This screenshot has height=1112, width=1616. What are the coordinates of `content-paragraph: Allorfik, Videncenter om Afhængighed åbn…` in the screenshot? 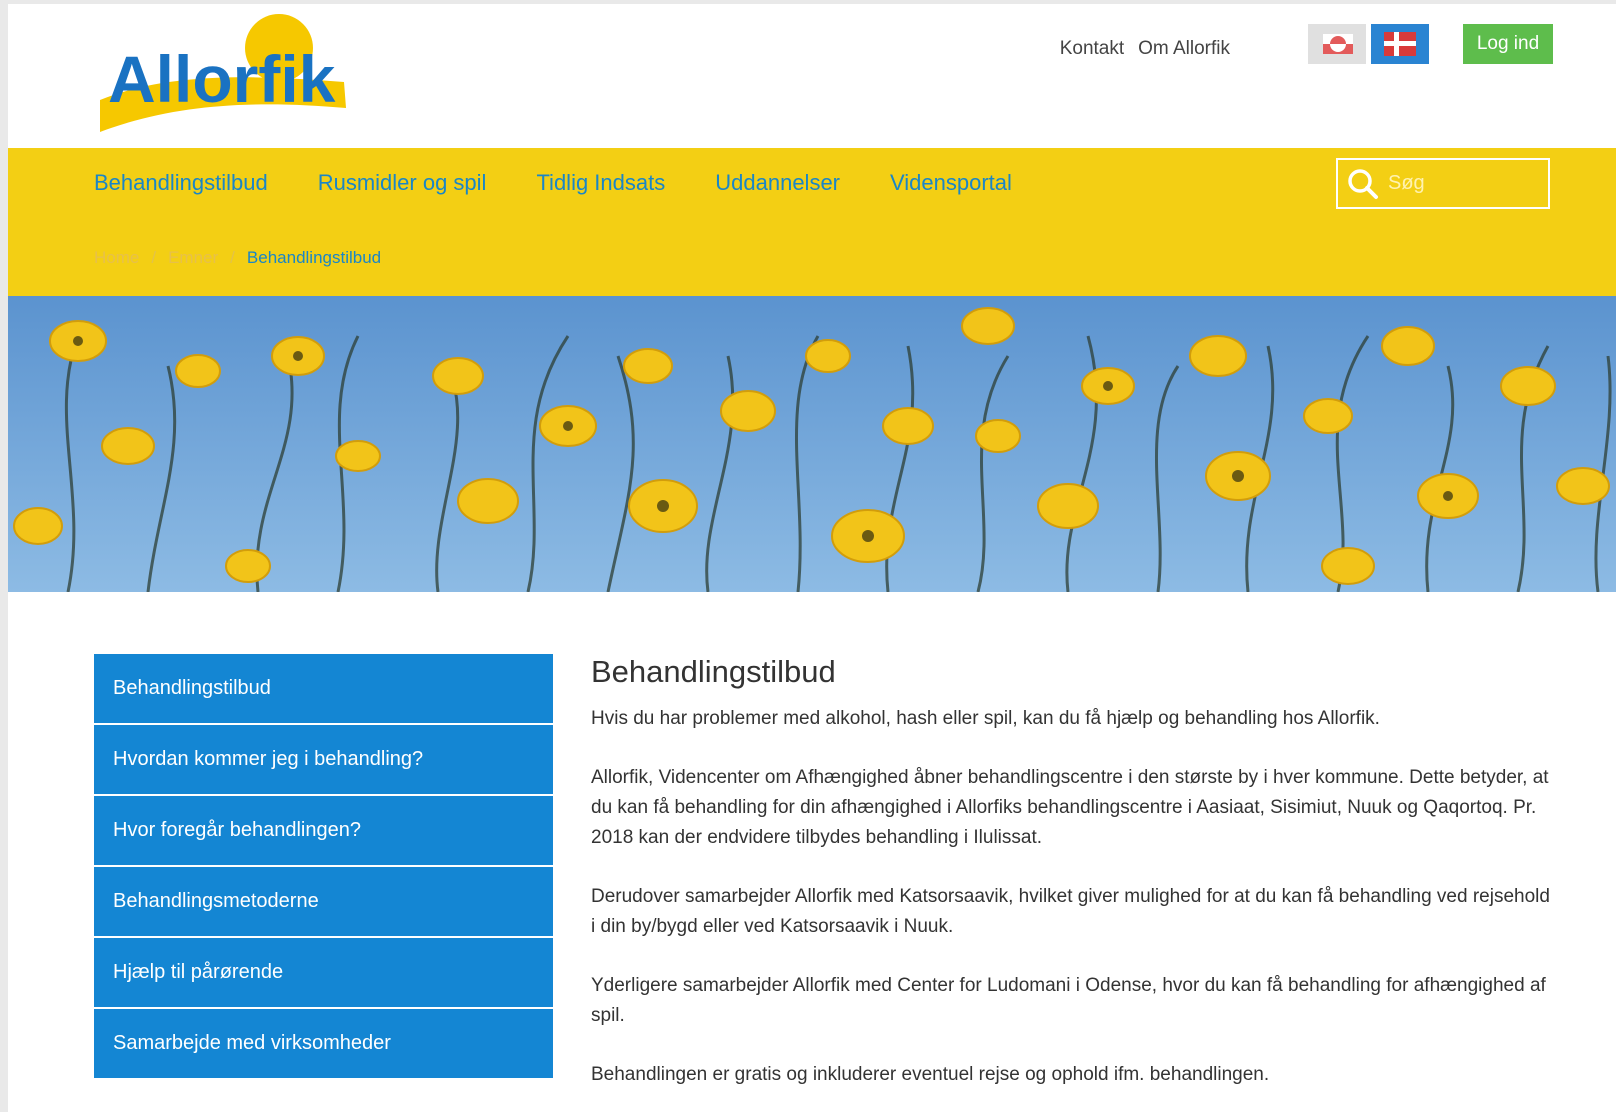 It's located at (1070, 807).